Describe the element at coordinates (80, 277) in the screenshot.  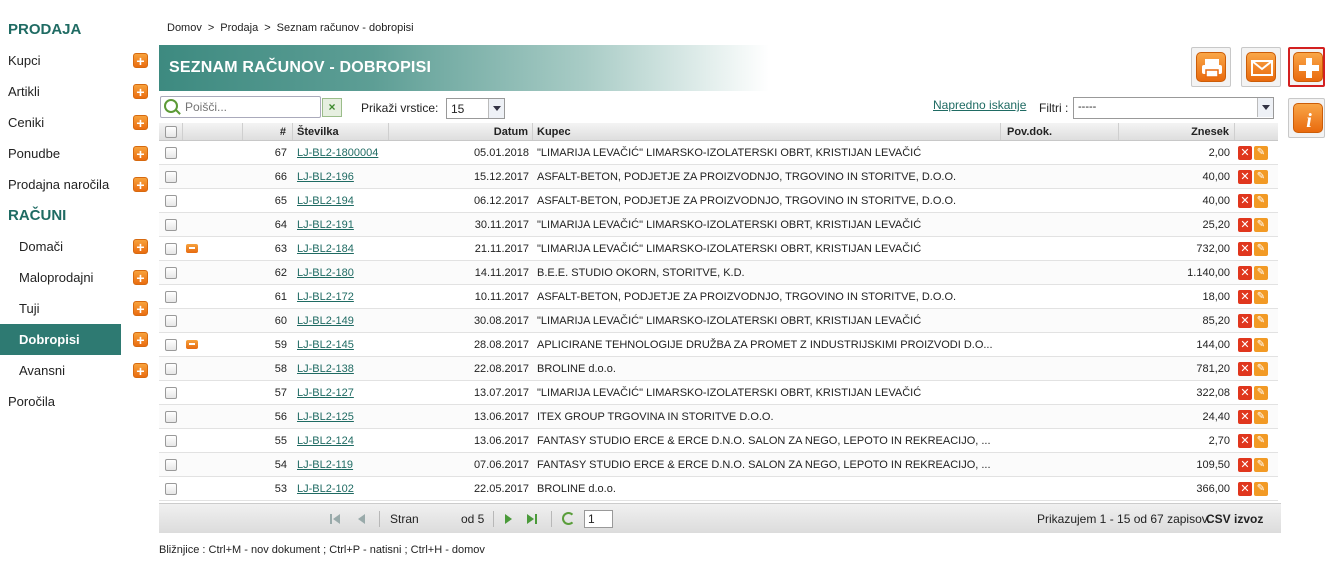
I see `sidebar-item-maloprodajni: Maloprodajni +` at that location.